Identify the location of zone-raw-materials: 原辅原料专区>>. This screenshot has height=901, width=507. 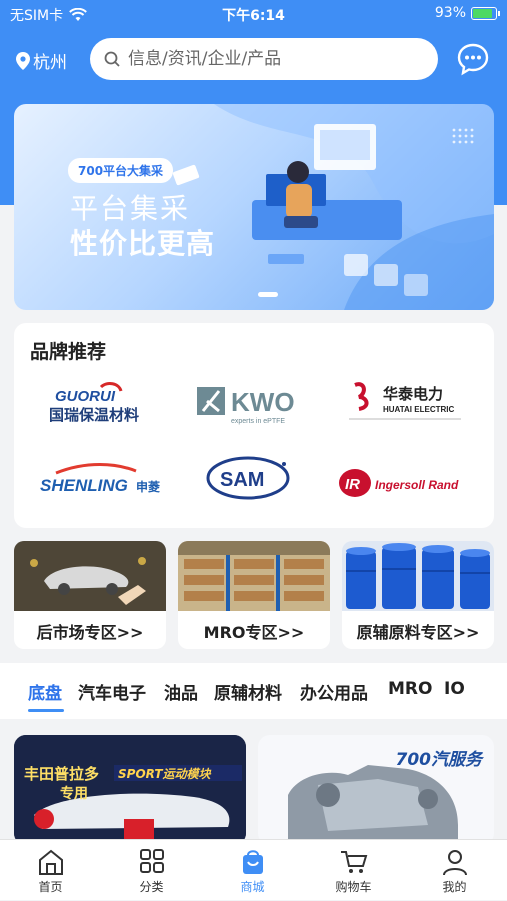
(418, 595).